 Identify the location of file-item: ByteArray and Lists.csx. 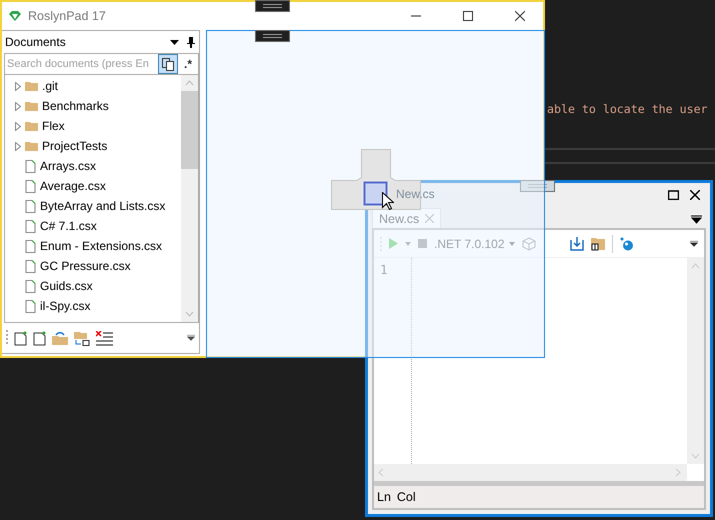
(93, 206).